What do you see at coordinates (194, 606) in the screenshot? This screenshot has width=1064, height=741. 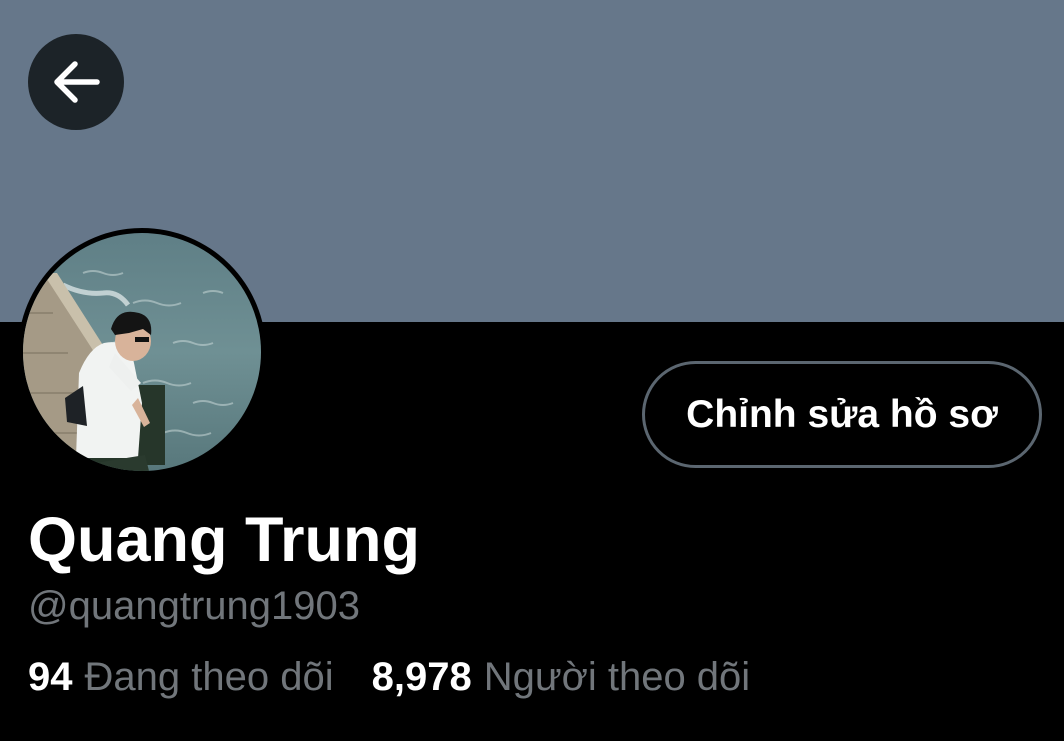 I see `profile-handle: @quangtrung1903` at bounding box center [194, 606].